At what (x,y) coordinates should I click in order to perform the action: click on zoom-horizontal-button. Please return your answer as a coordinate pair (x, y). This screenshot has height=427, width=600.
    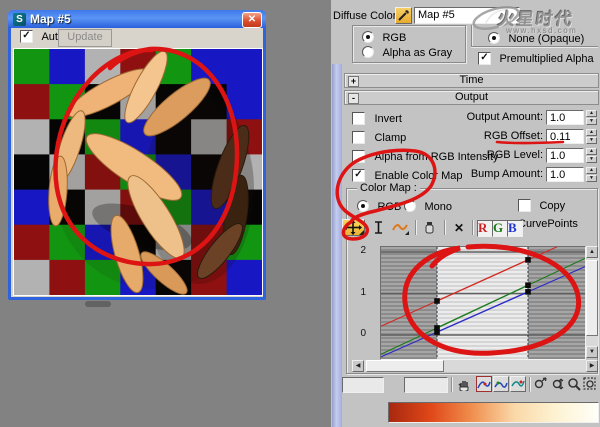
    Looking at the image, I should click on (540, 384).